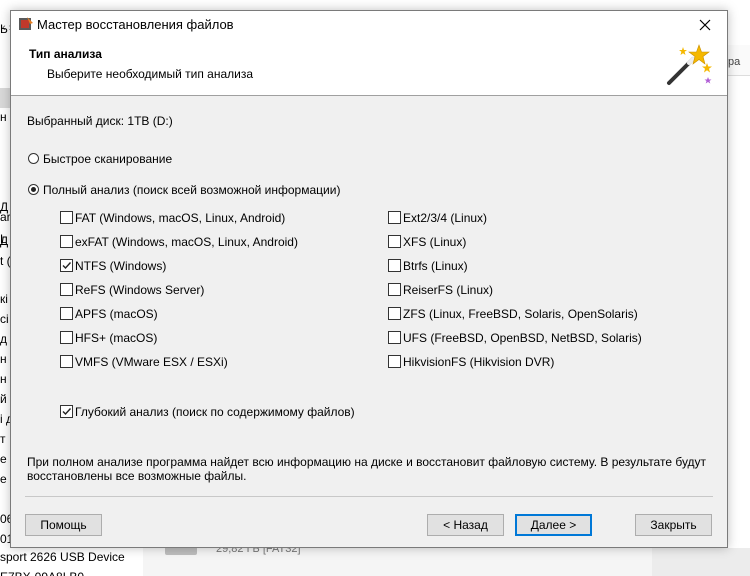  I want to click on background-text-fragment: E7BX-09A8LB0, so click(42, 573).